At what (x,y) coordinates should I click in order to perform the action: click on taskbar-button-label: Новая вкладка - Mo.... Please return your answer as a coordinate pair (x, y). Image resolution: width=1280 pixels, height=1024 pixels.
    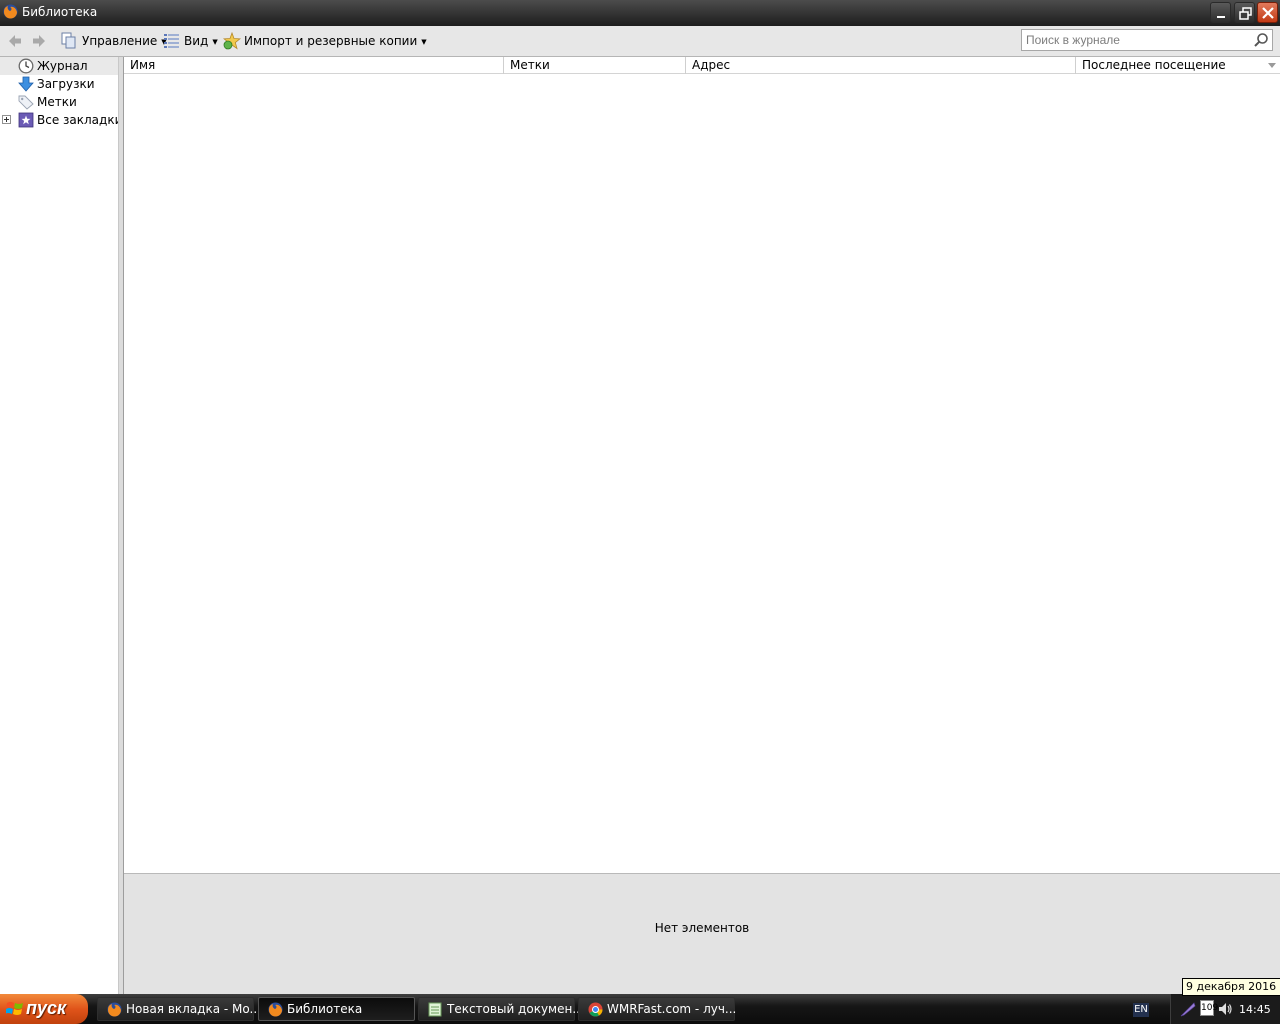
    Looking at the image, I should click on (193, 1009).